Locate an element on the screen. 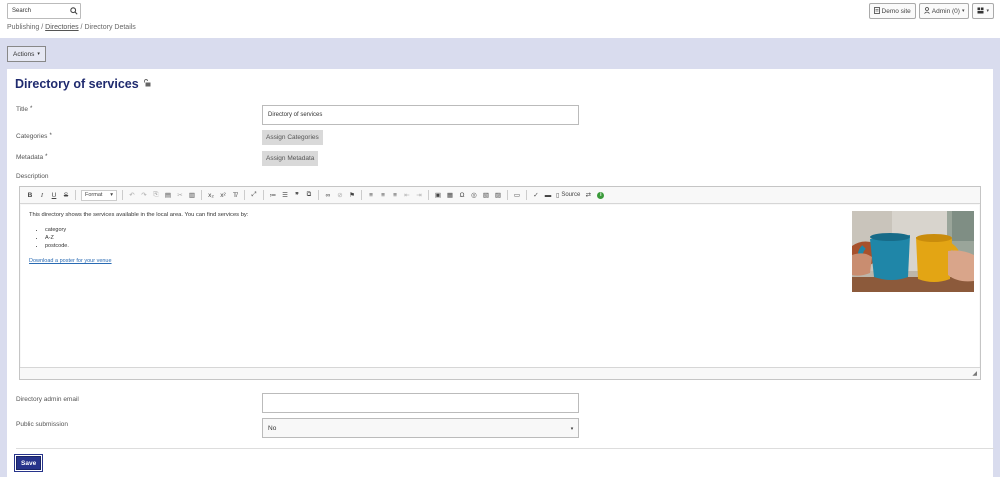 This screenshot has width=1000, height=477. anchor-flag-icon: ⚑ is located at coordinates (352, 195).